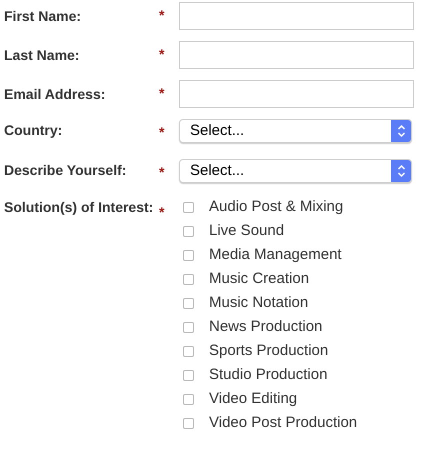  Describe the element at coordinates (270, 351) in the screenshot. I see `checkbox-option: Sports Production` at that location.